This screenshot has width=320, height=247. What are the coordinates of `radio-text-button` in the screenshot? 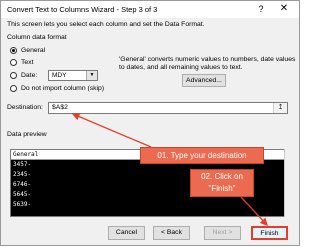 It's located at (13, 62).